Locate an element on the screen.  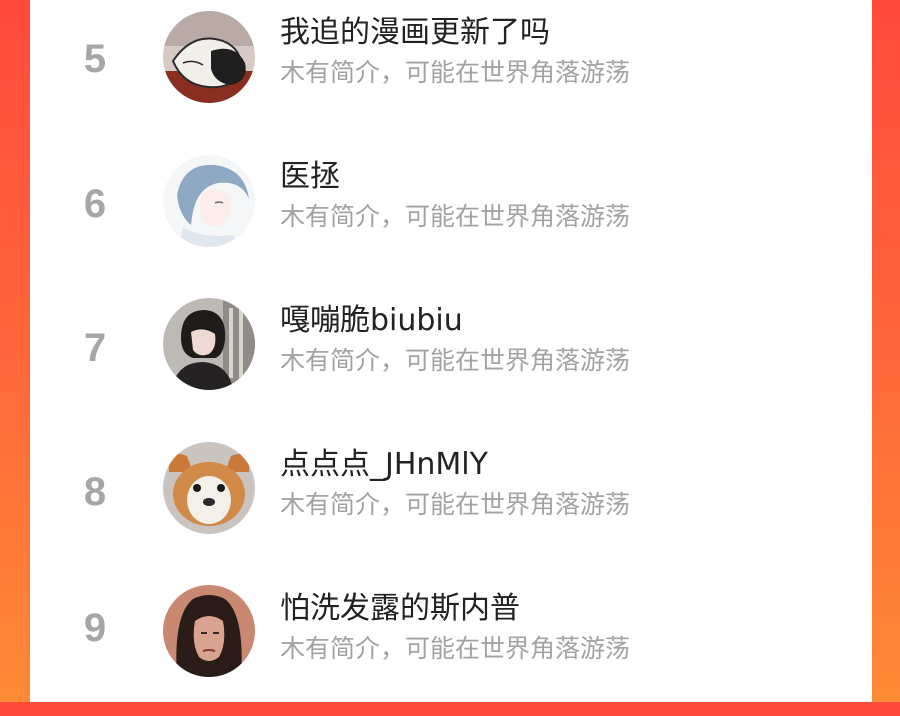
anime-sleeping-avatar-icon is located at coordinates (209, 57).